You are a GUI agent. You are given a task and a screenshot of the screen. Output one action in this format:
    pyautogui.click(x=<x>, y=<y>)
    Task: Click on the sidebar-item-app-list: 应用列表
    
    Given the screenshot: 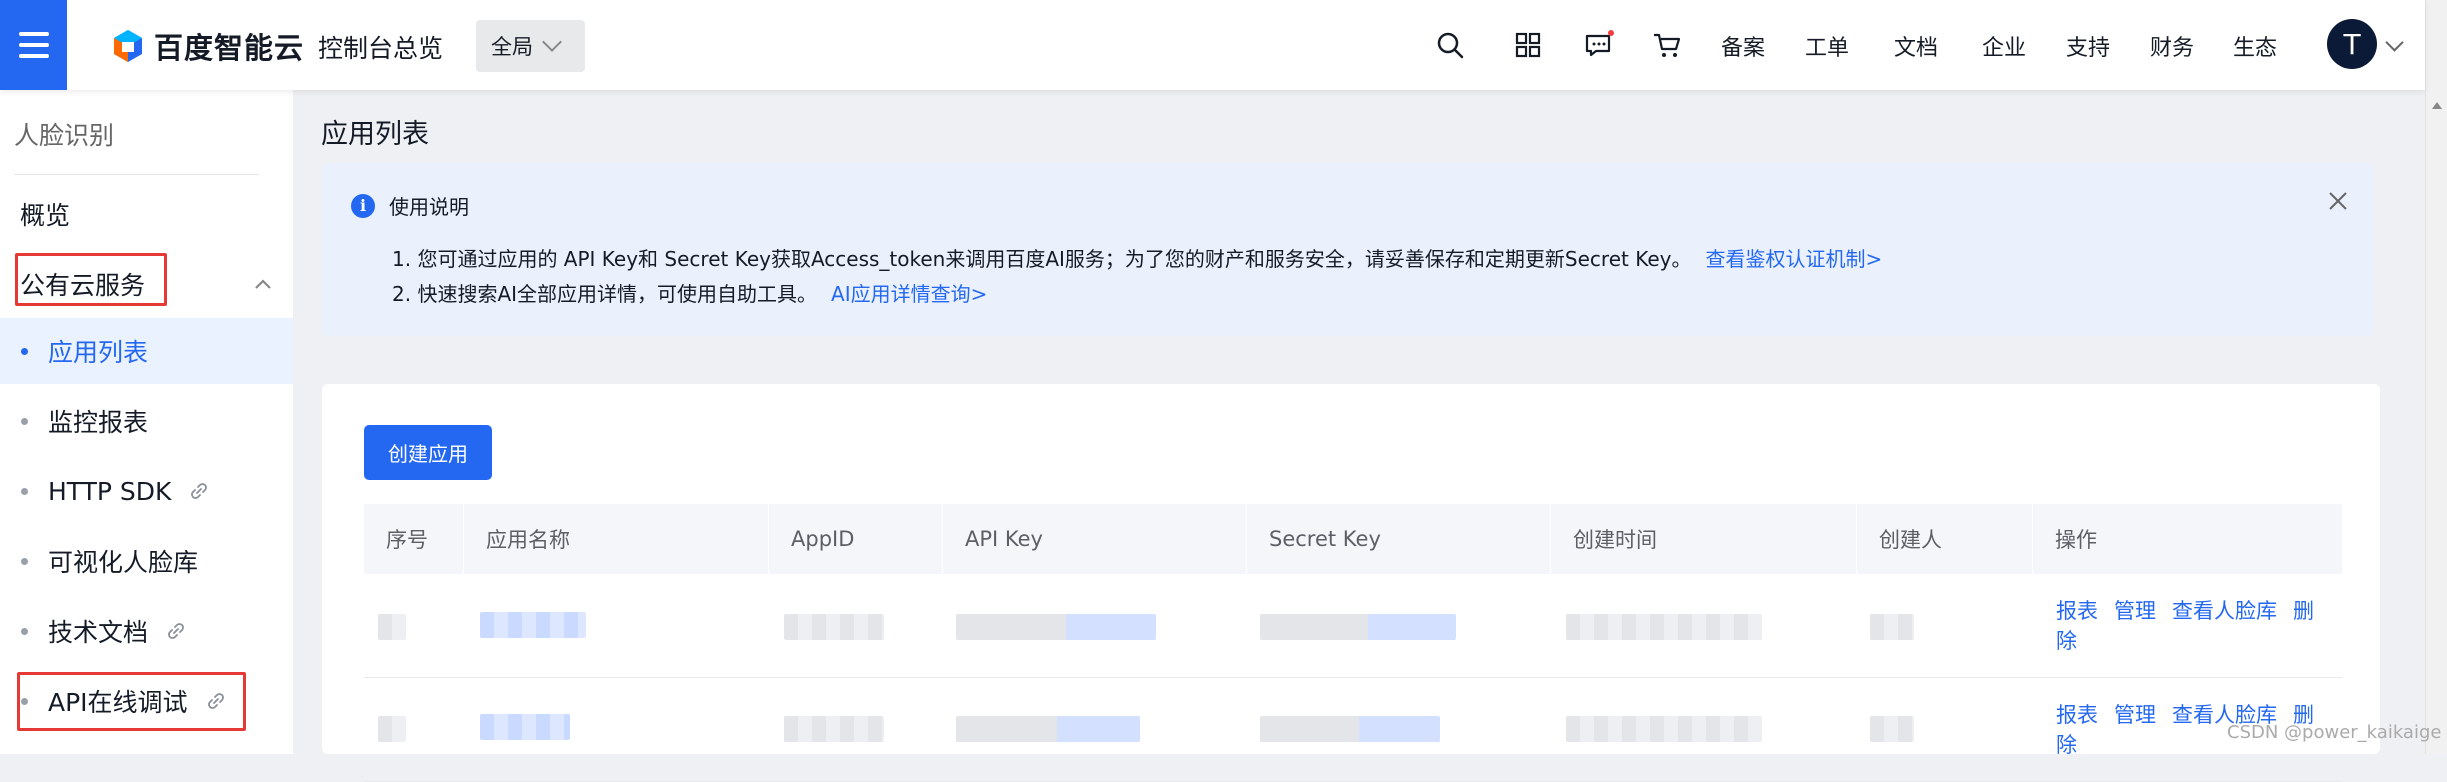 What is the action you would take?
    pyautogui.click(x=146, y=351)
    